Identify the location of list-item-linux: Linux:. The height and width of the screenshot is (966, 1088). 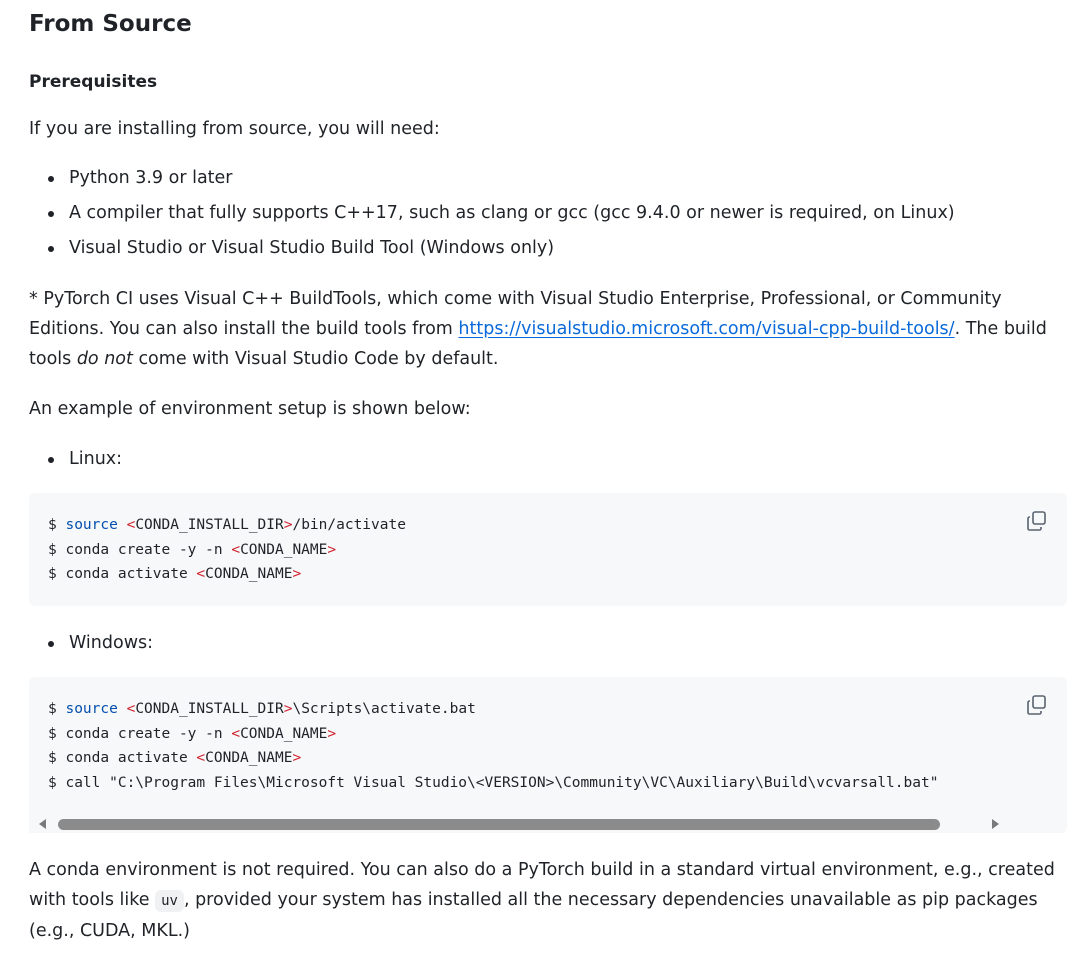
(75, 461).